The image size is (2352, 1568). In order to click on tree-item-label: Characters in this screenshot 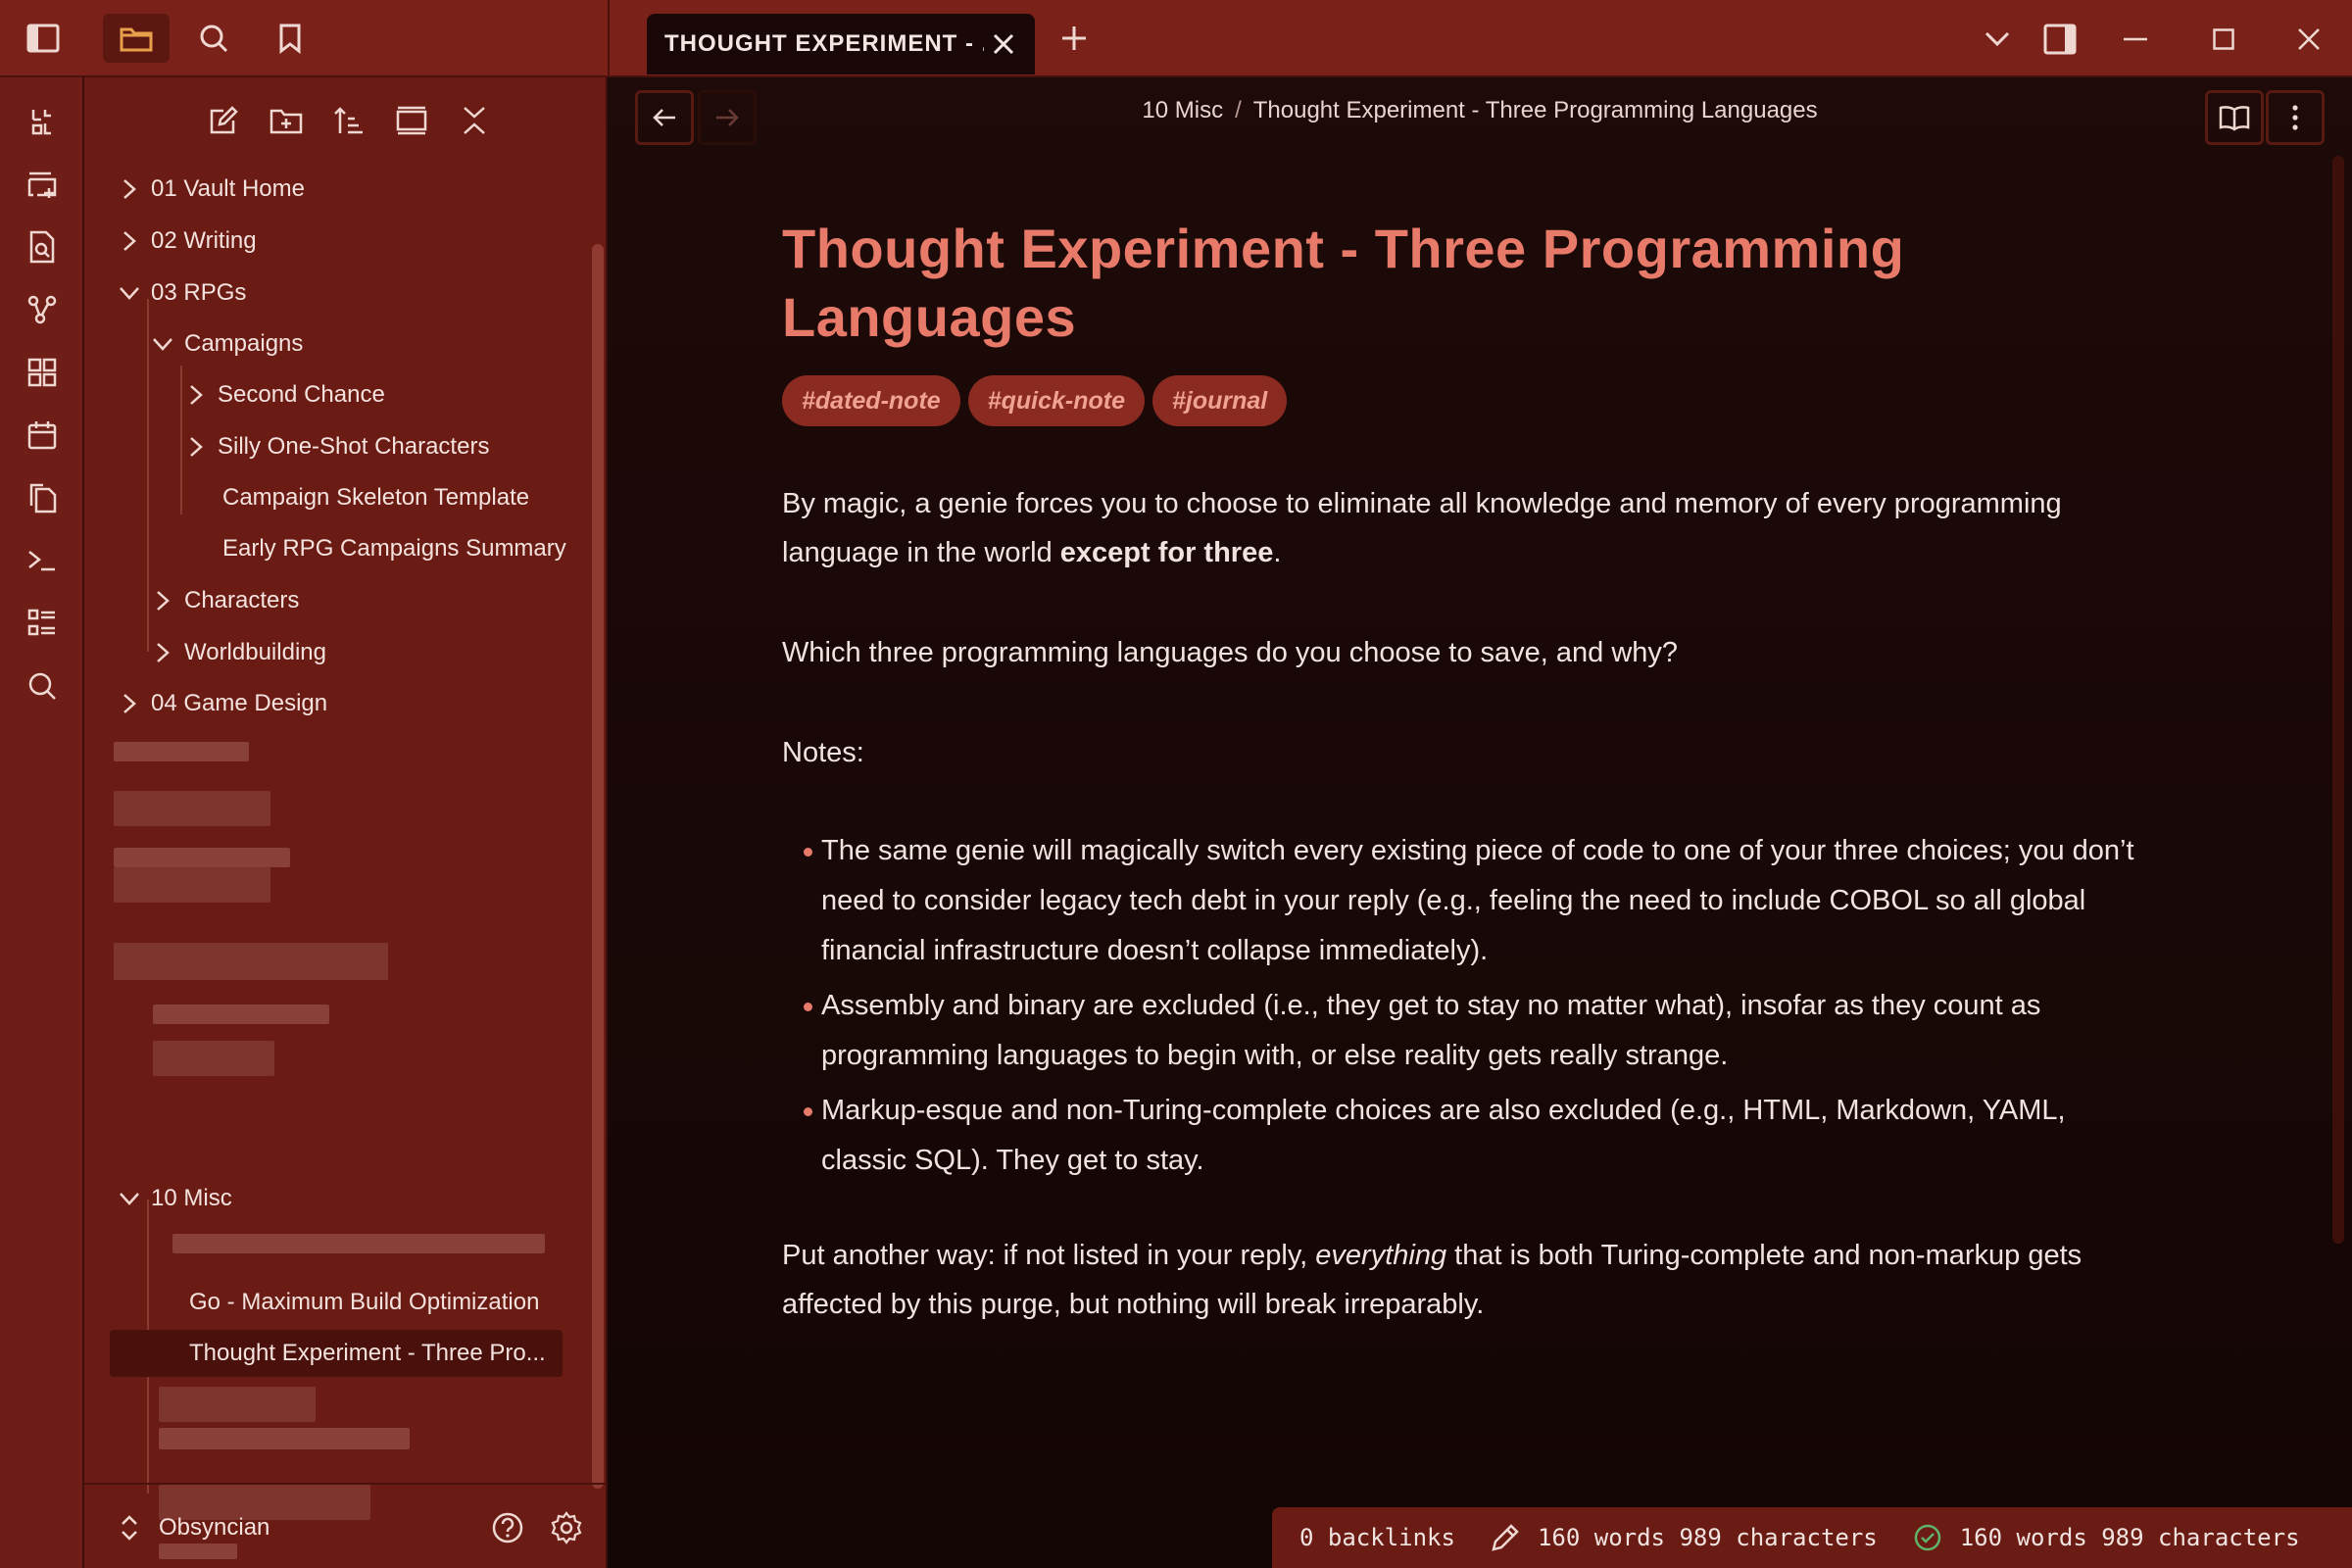, I will do `click(242, 600)`.